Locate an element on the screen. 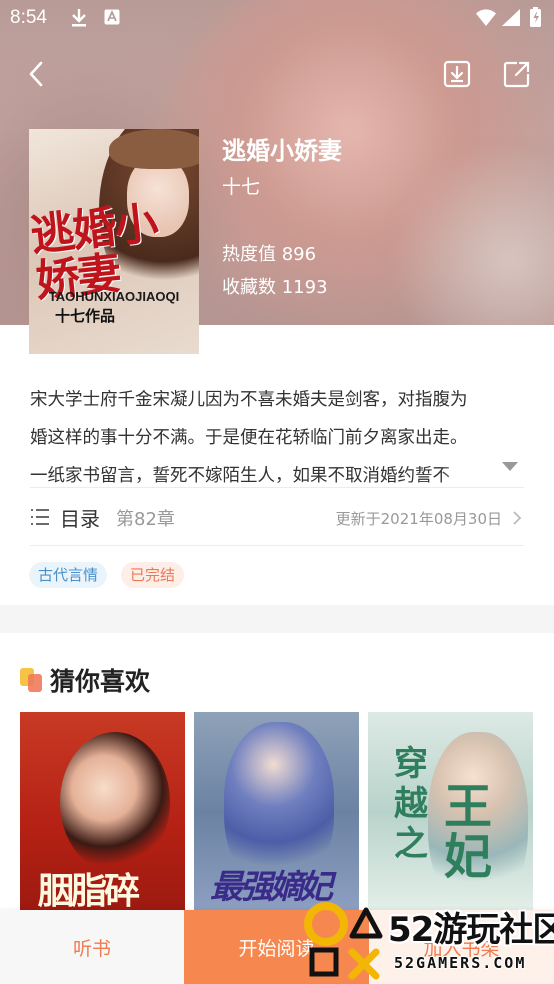  book-title: 逃婚小娇妻 is located at coordinates (282, 151).